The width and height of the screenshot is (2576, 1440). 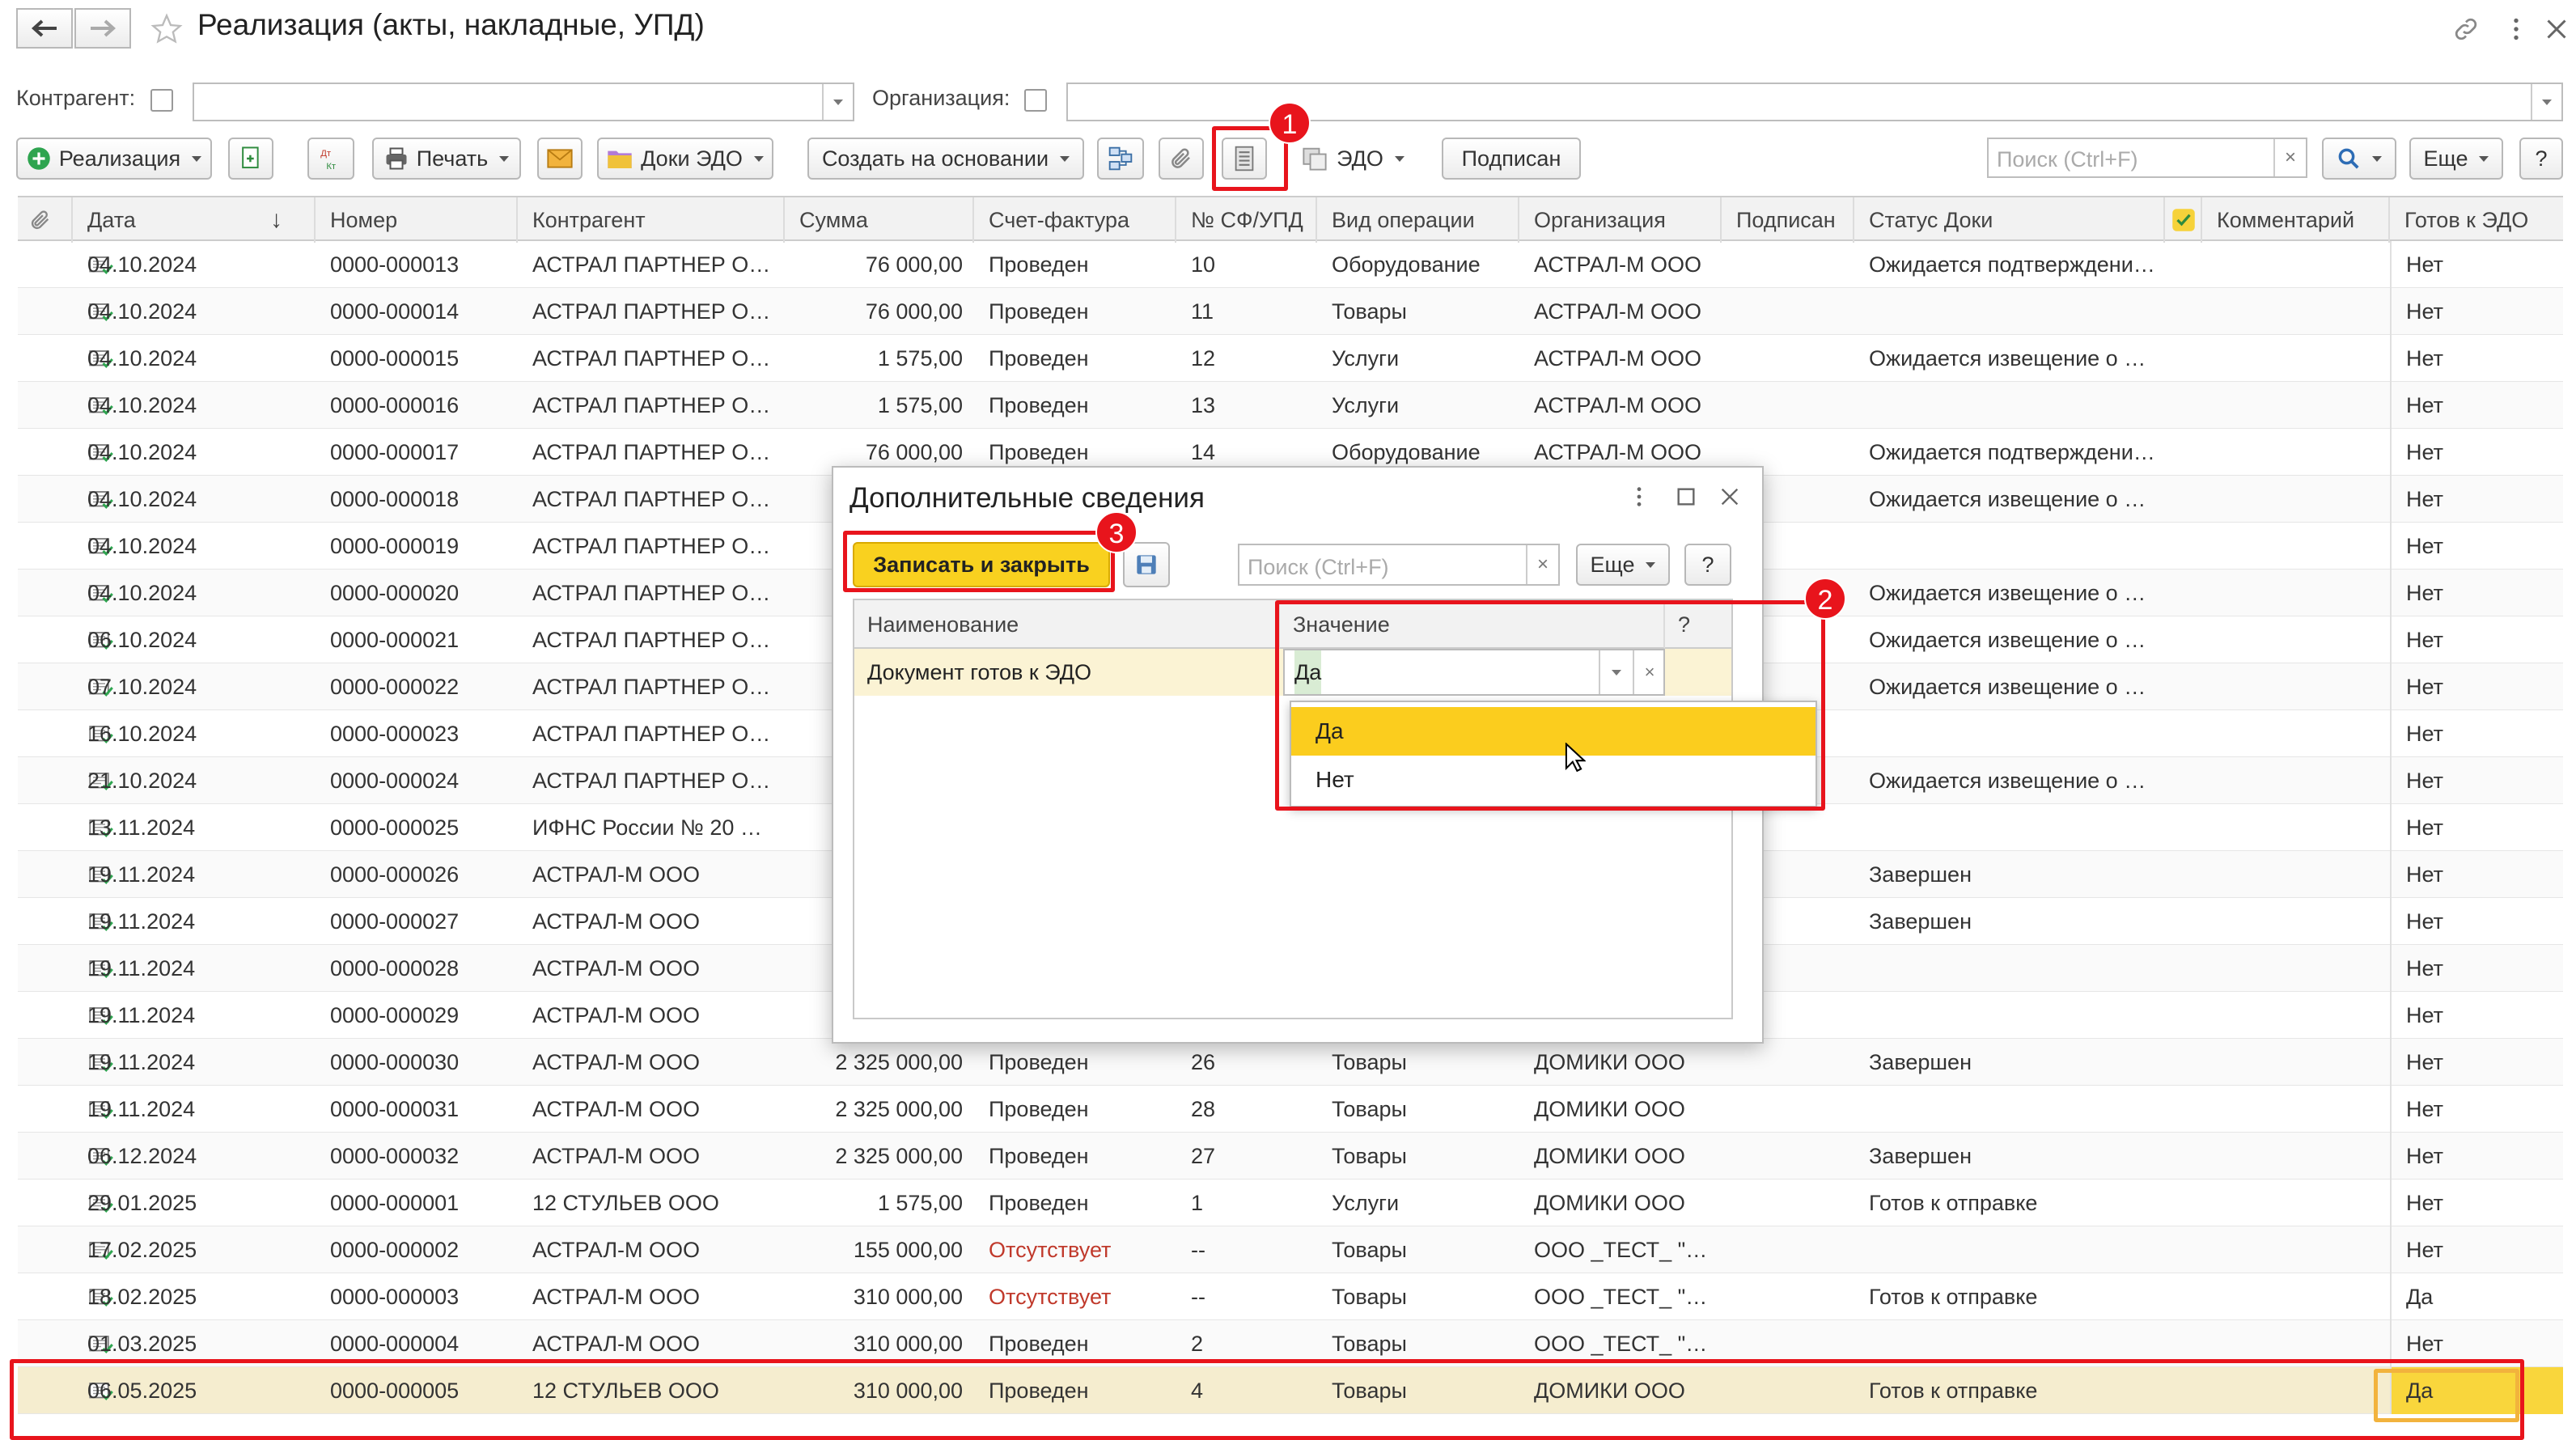 I want to click on col-name: Наименование, so click(x=1067, y=624).